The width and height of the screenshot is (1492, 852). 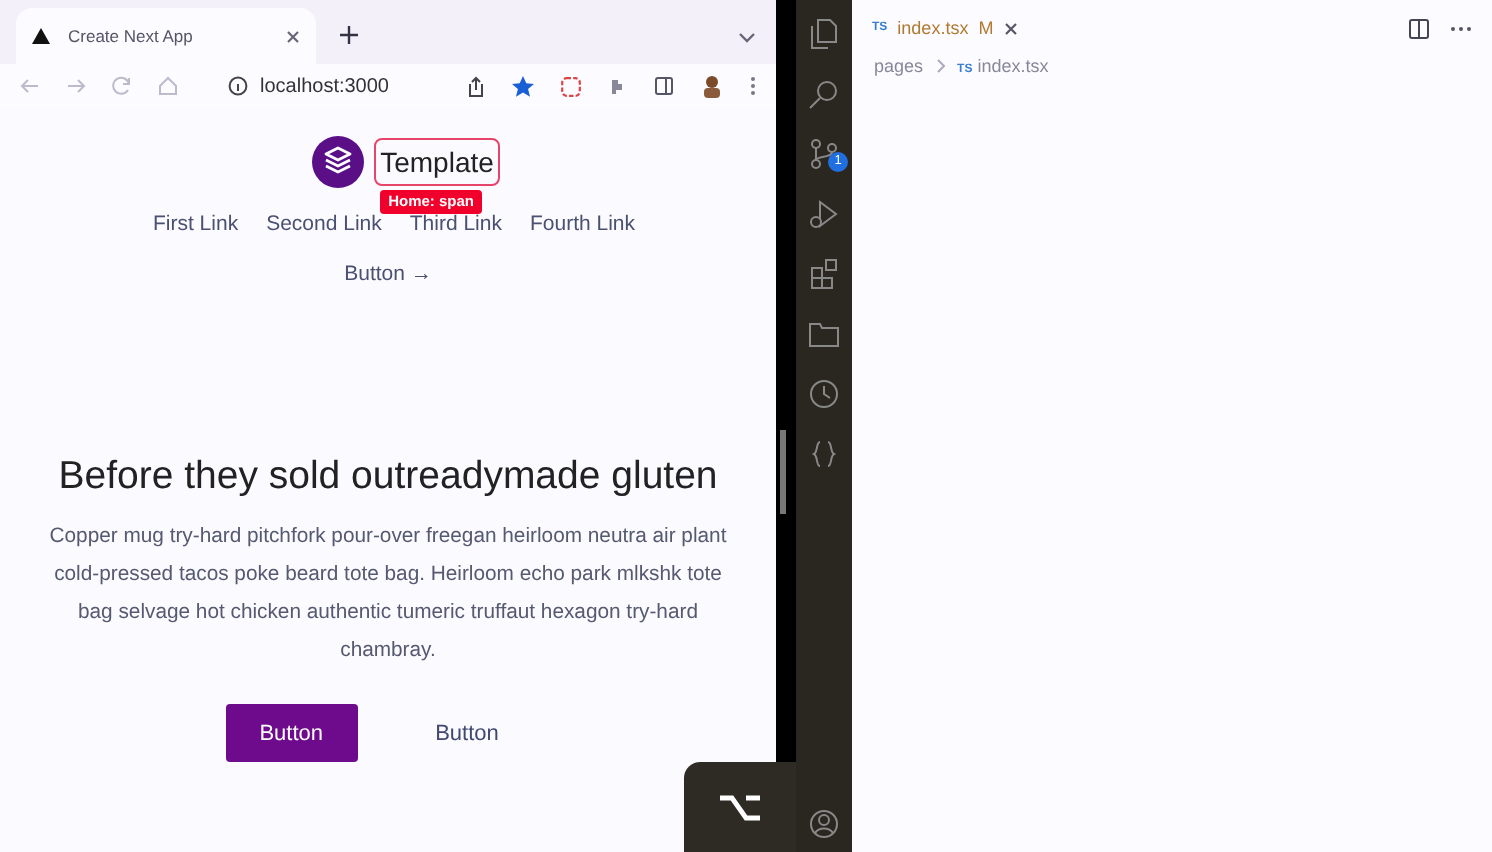 I want to click on split-editor-icon, so click(x=1419, y=28).